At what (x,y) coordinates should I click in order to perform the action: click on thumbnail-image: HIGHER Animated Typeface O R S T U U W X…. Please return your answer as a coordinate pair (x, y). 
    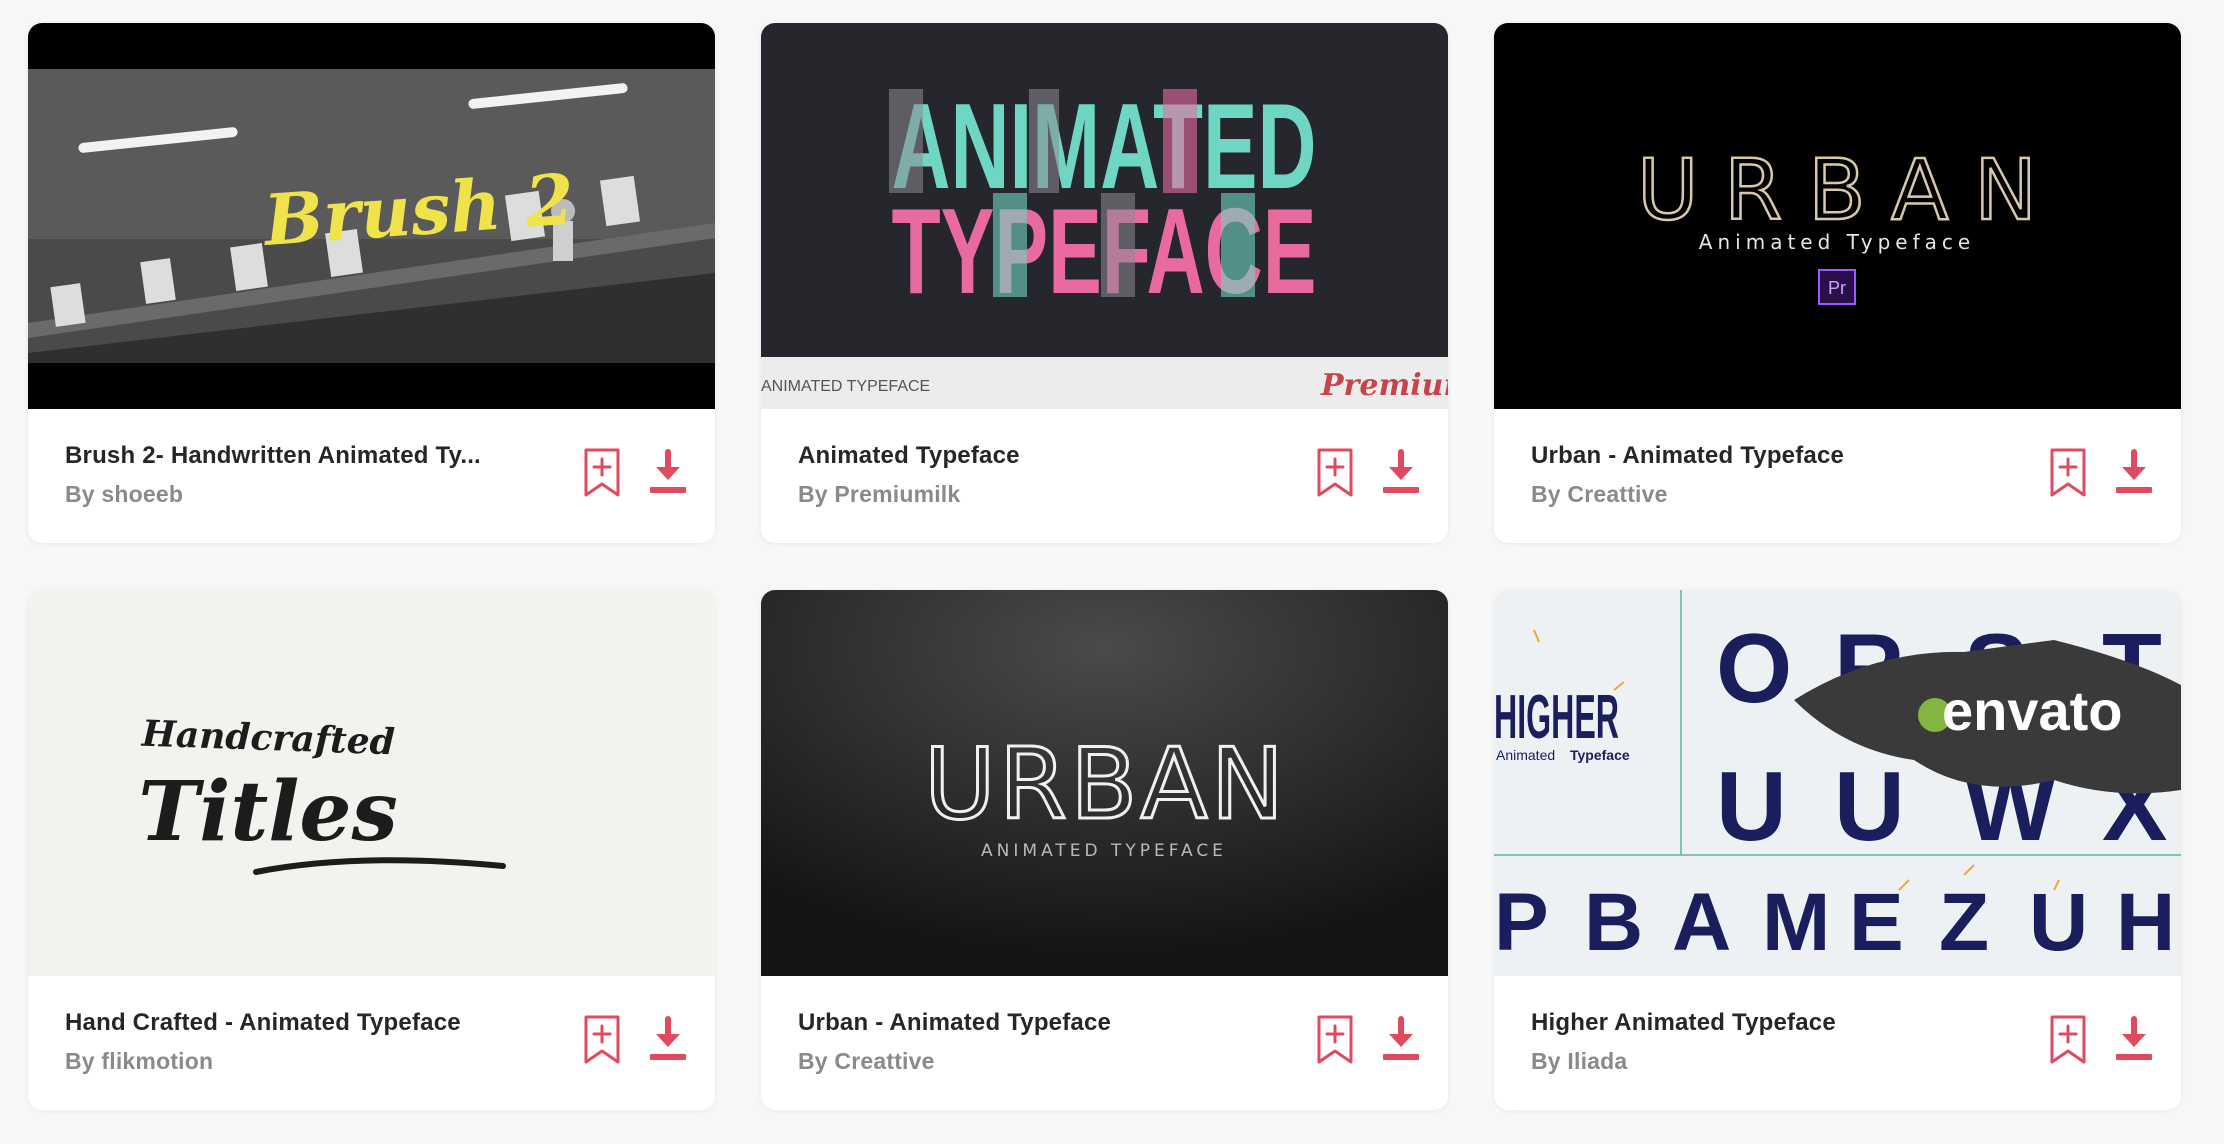
    Looking at the image, I should click on (1837, 783).